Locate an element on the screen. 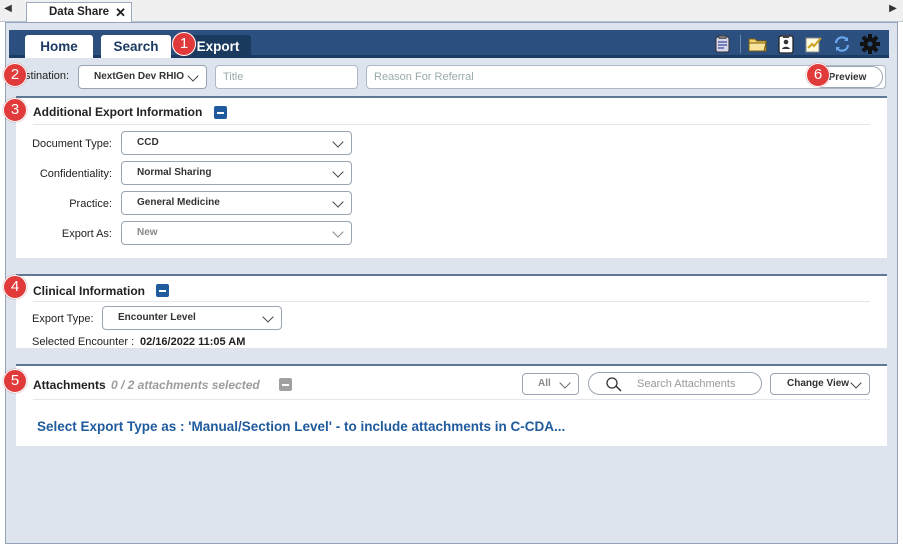 The height and width of the screenshot is (549, 903). practice-select: General Medicine is located at coordinates (236, 203).